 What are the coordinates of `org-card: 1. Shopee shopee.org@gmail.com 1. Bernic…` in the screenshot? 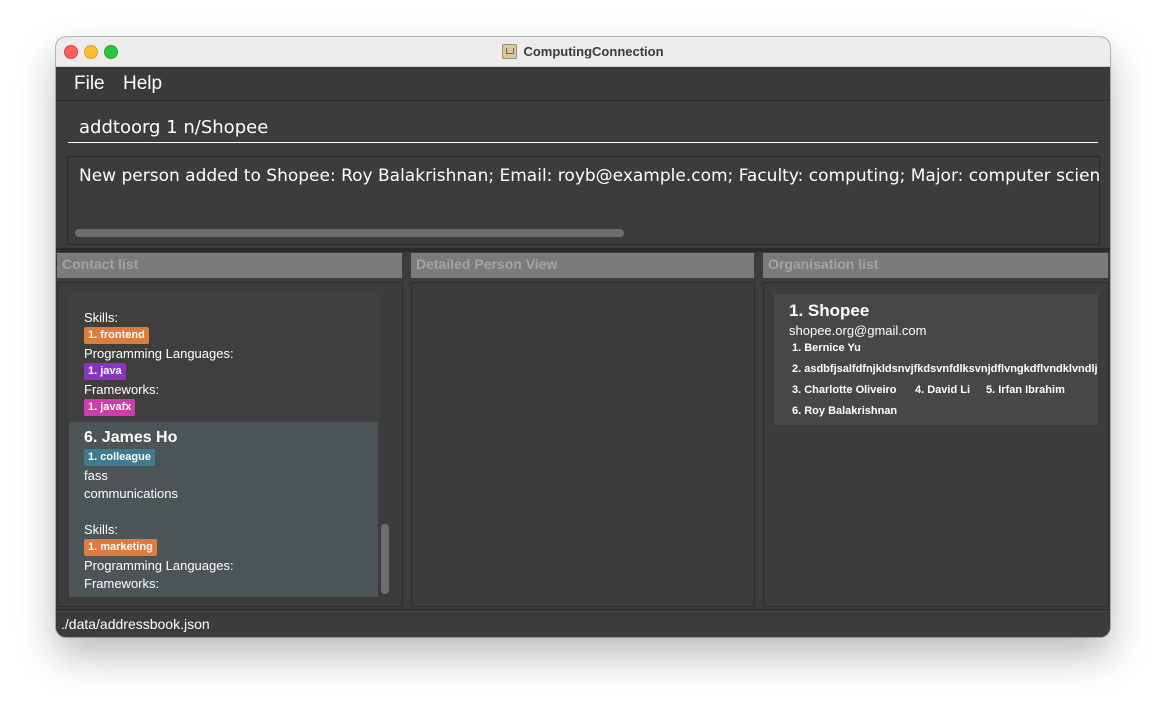 It's located at (936, 359).